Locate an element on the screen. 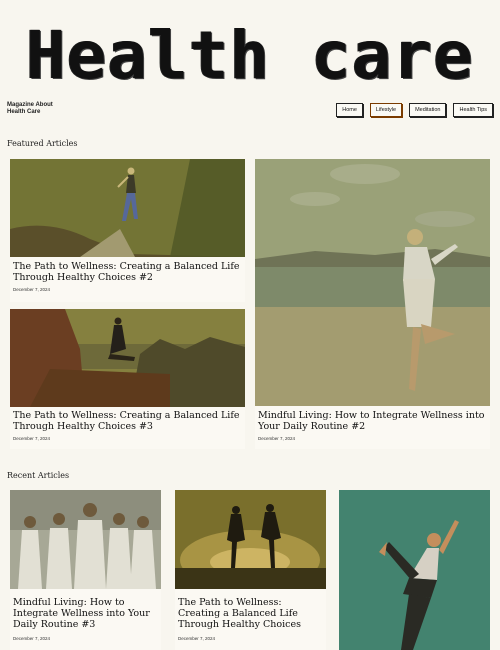  main-nav: Home Lifestyle Meditation Health Tips is located at coordinates (414, 110).